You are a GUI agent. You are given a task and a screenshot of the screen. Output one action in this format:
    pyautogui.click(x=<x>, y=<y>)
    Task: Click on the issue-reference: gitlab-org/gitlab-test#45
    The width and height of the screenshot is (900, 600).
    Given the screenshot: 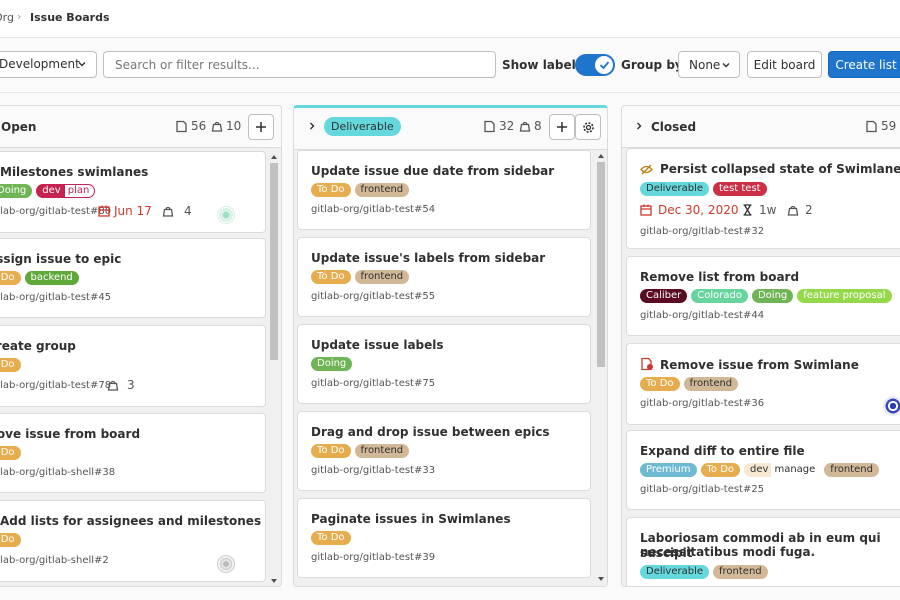 What is the action you would take?
    pyautogui.click(x=55, y=297)
    